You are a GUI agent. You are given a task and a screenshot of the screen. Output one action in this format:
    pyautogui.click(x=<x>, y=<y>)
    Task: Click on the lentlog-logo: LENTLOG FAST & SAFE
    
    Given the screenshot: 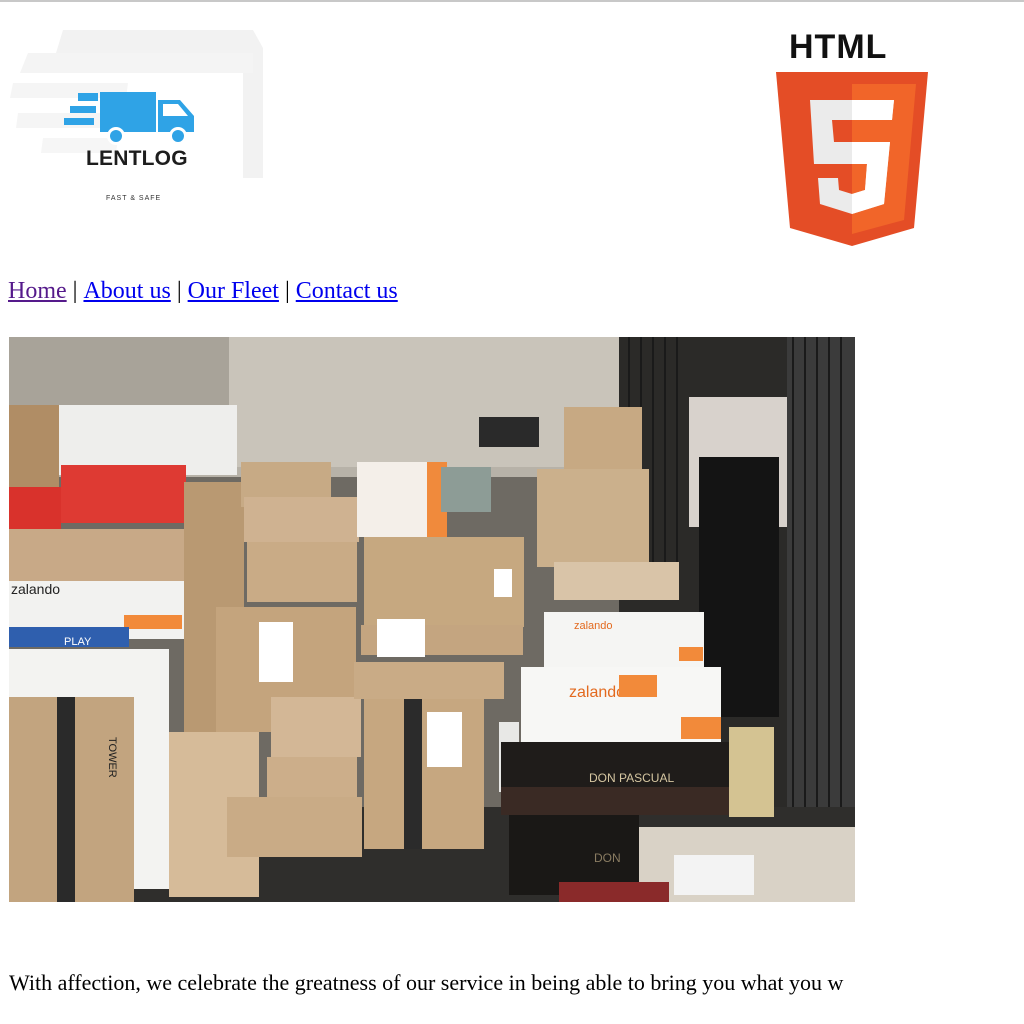 What is the action you would take?
    pyautogui.click(x=138, y=120)
    